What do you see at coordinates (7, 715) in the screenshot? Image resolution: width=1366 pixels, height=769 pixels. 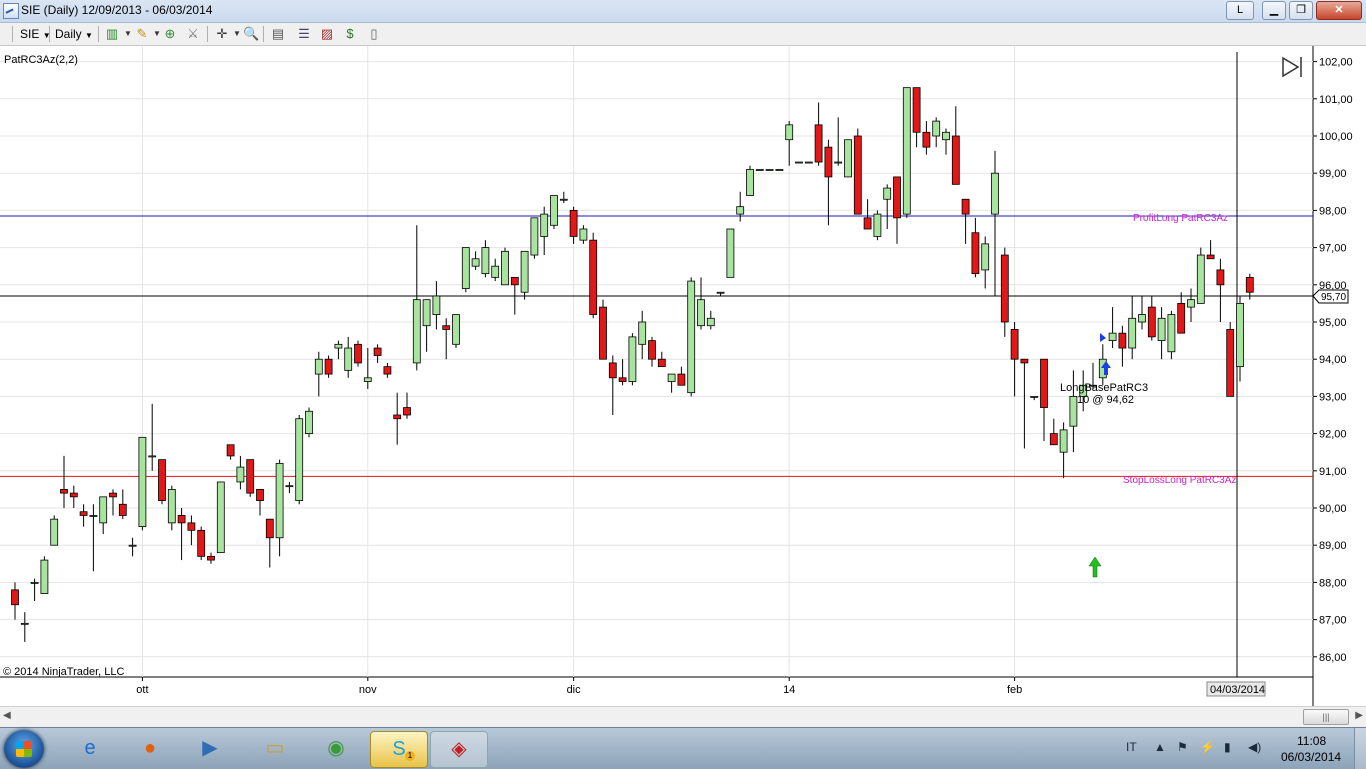 I see `scroll-left-icon: ◀` at bounding box center [7, 715].